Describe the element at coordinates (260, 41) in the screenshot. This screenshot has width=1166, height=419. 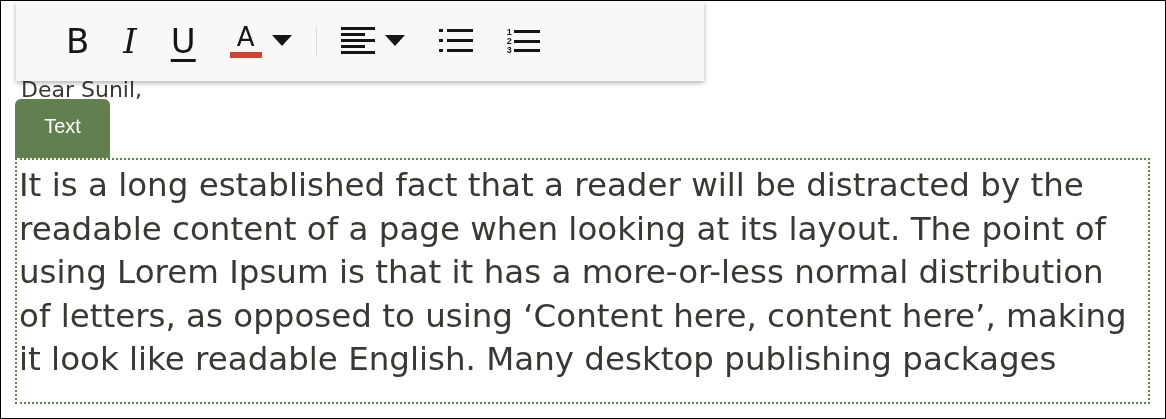
I see `font-color-button: A` at that location.